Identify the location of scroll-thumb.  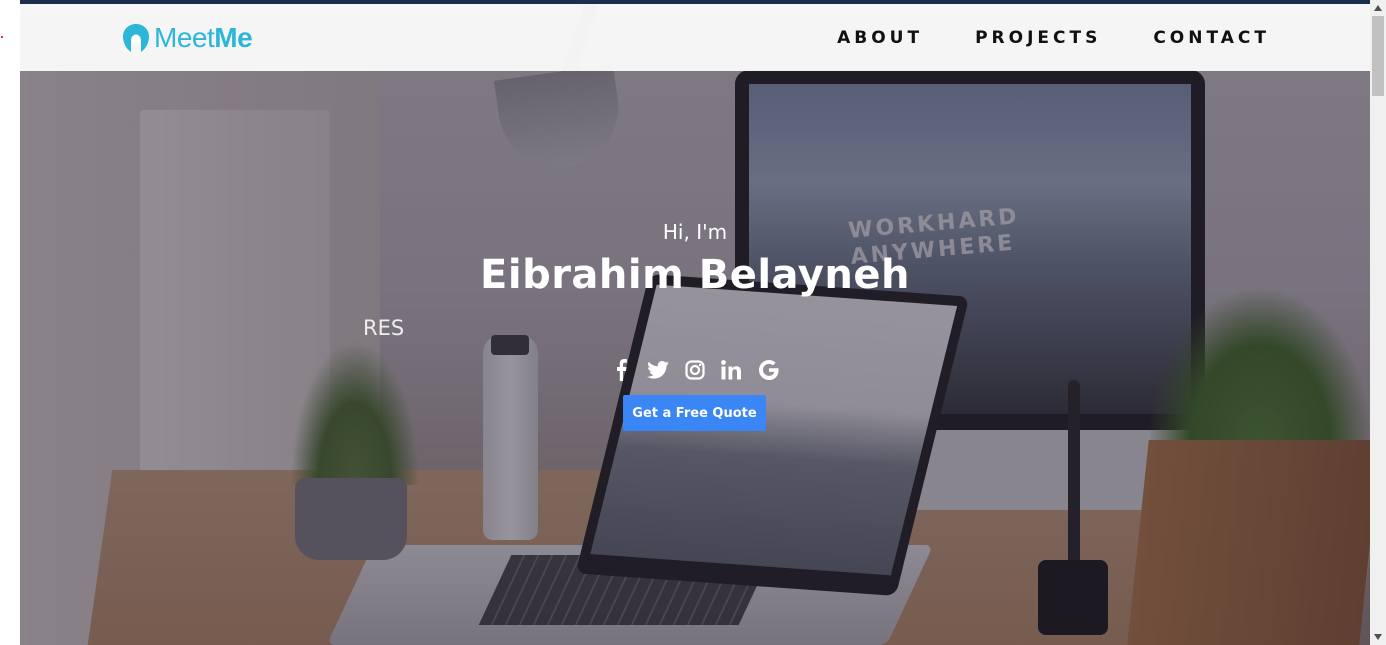
(1378, 56).